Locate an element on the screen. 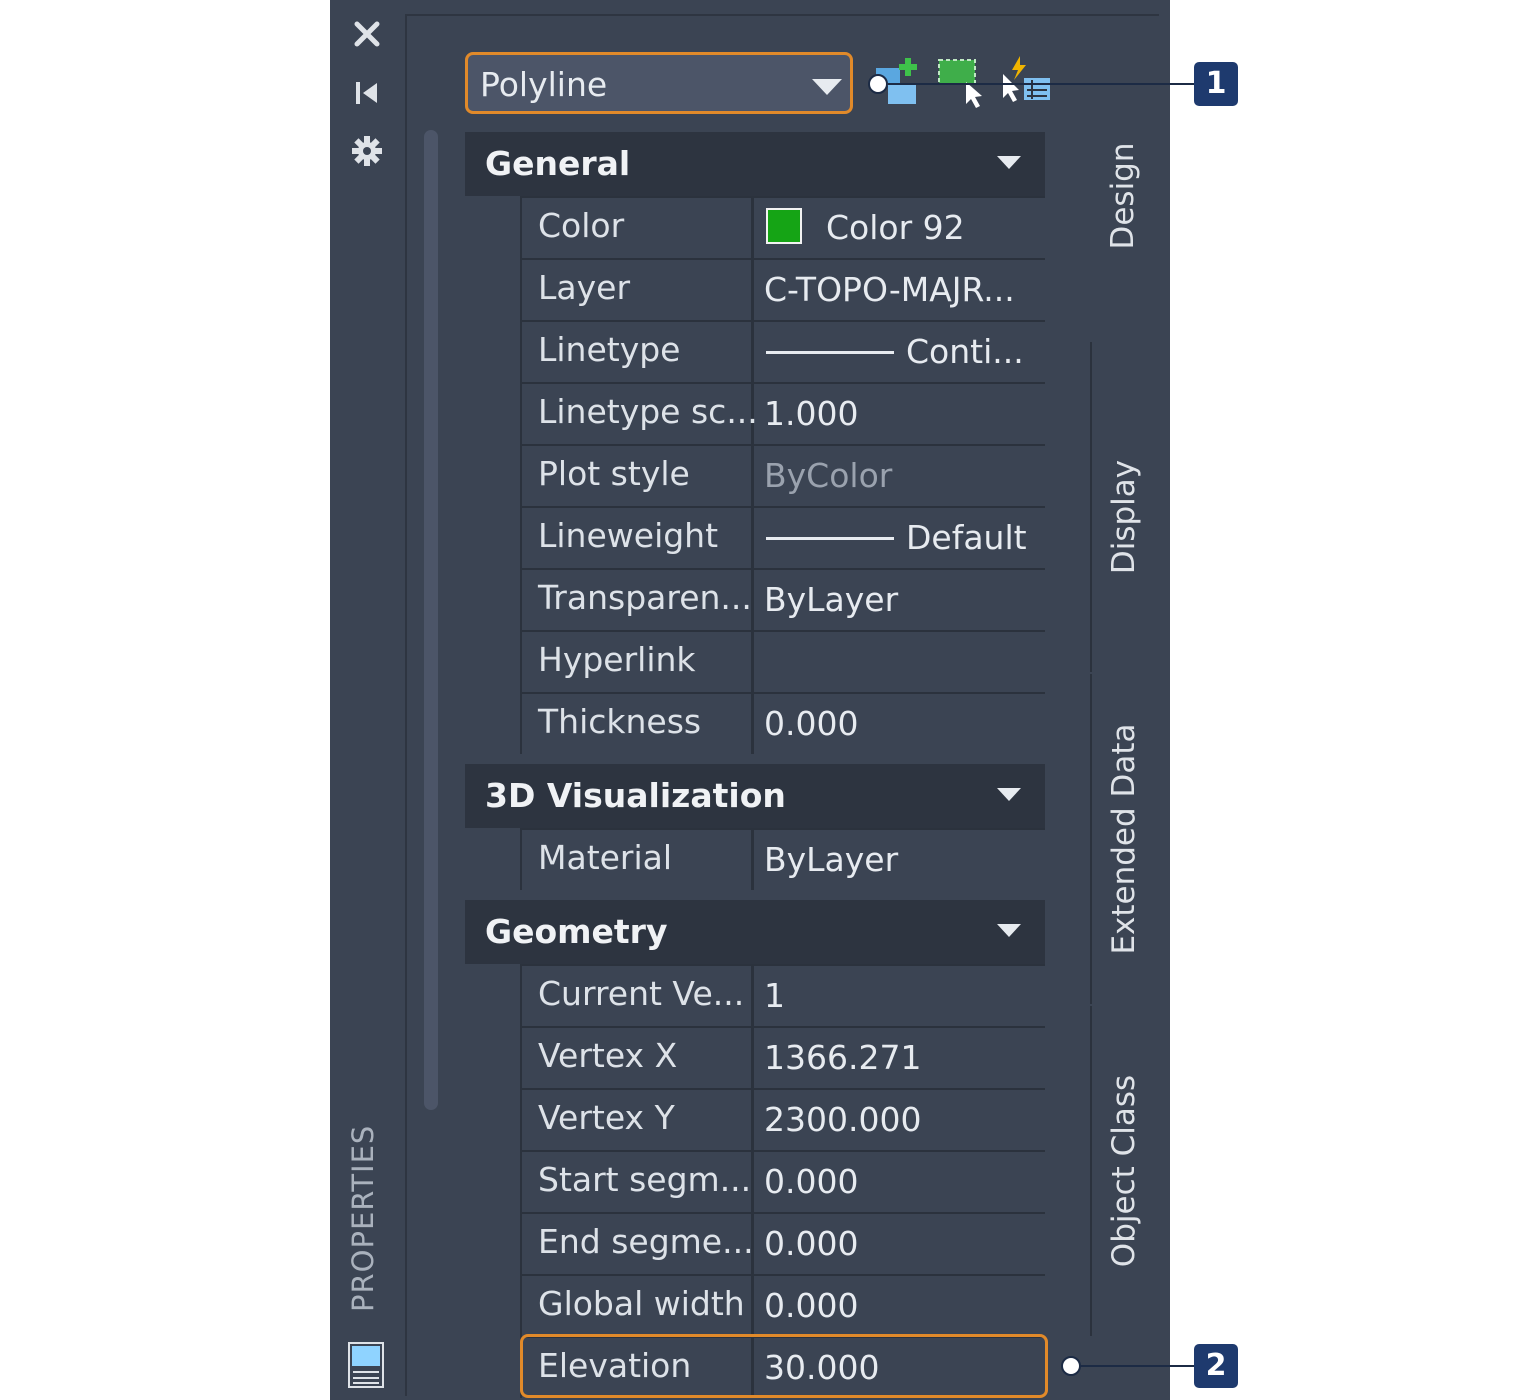 This screenshot has height=1400, width=1520. section-label: Geometry is located at coordinates (576, 931).